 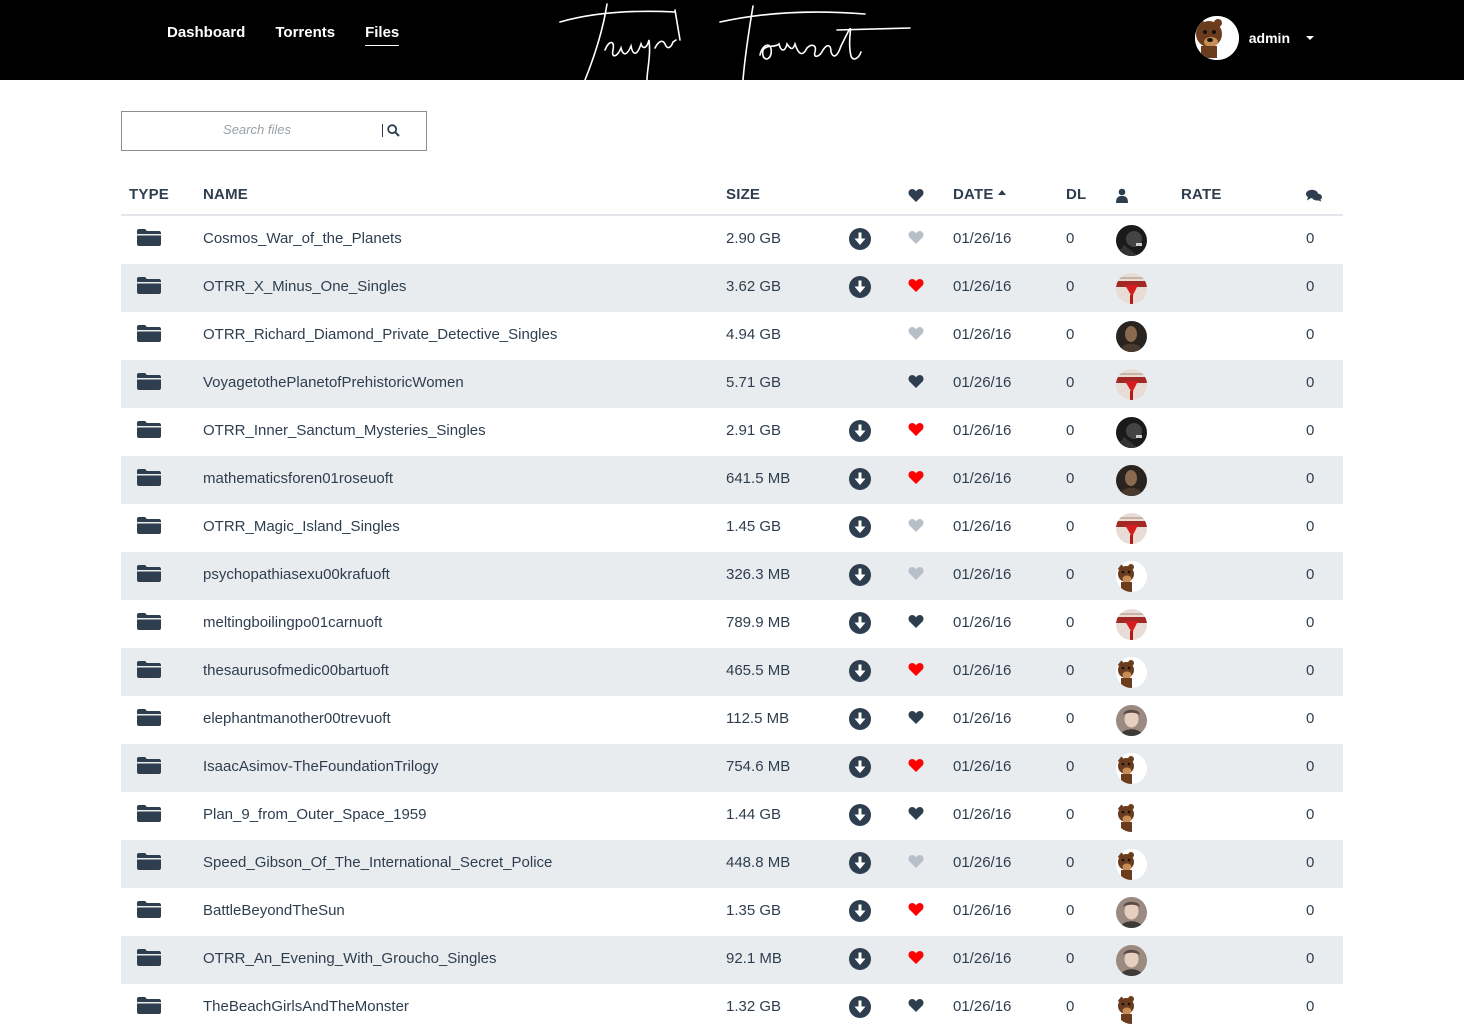 I want to click on table-row: BattleBeyondTheSun 1.35 GB 01/26/16 0 0, so click(x=732, y=912).